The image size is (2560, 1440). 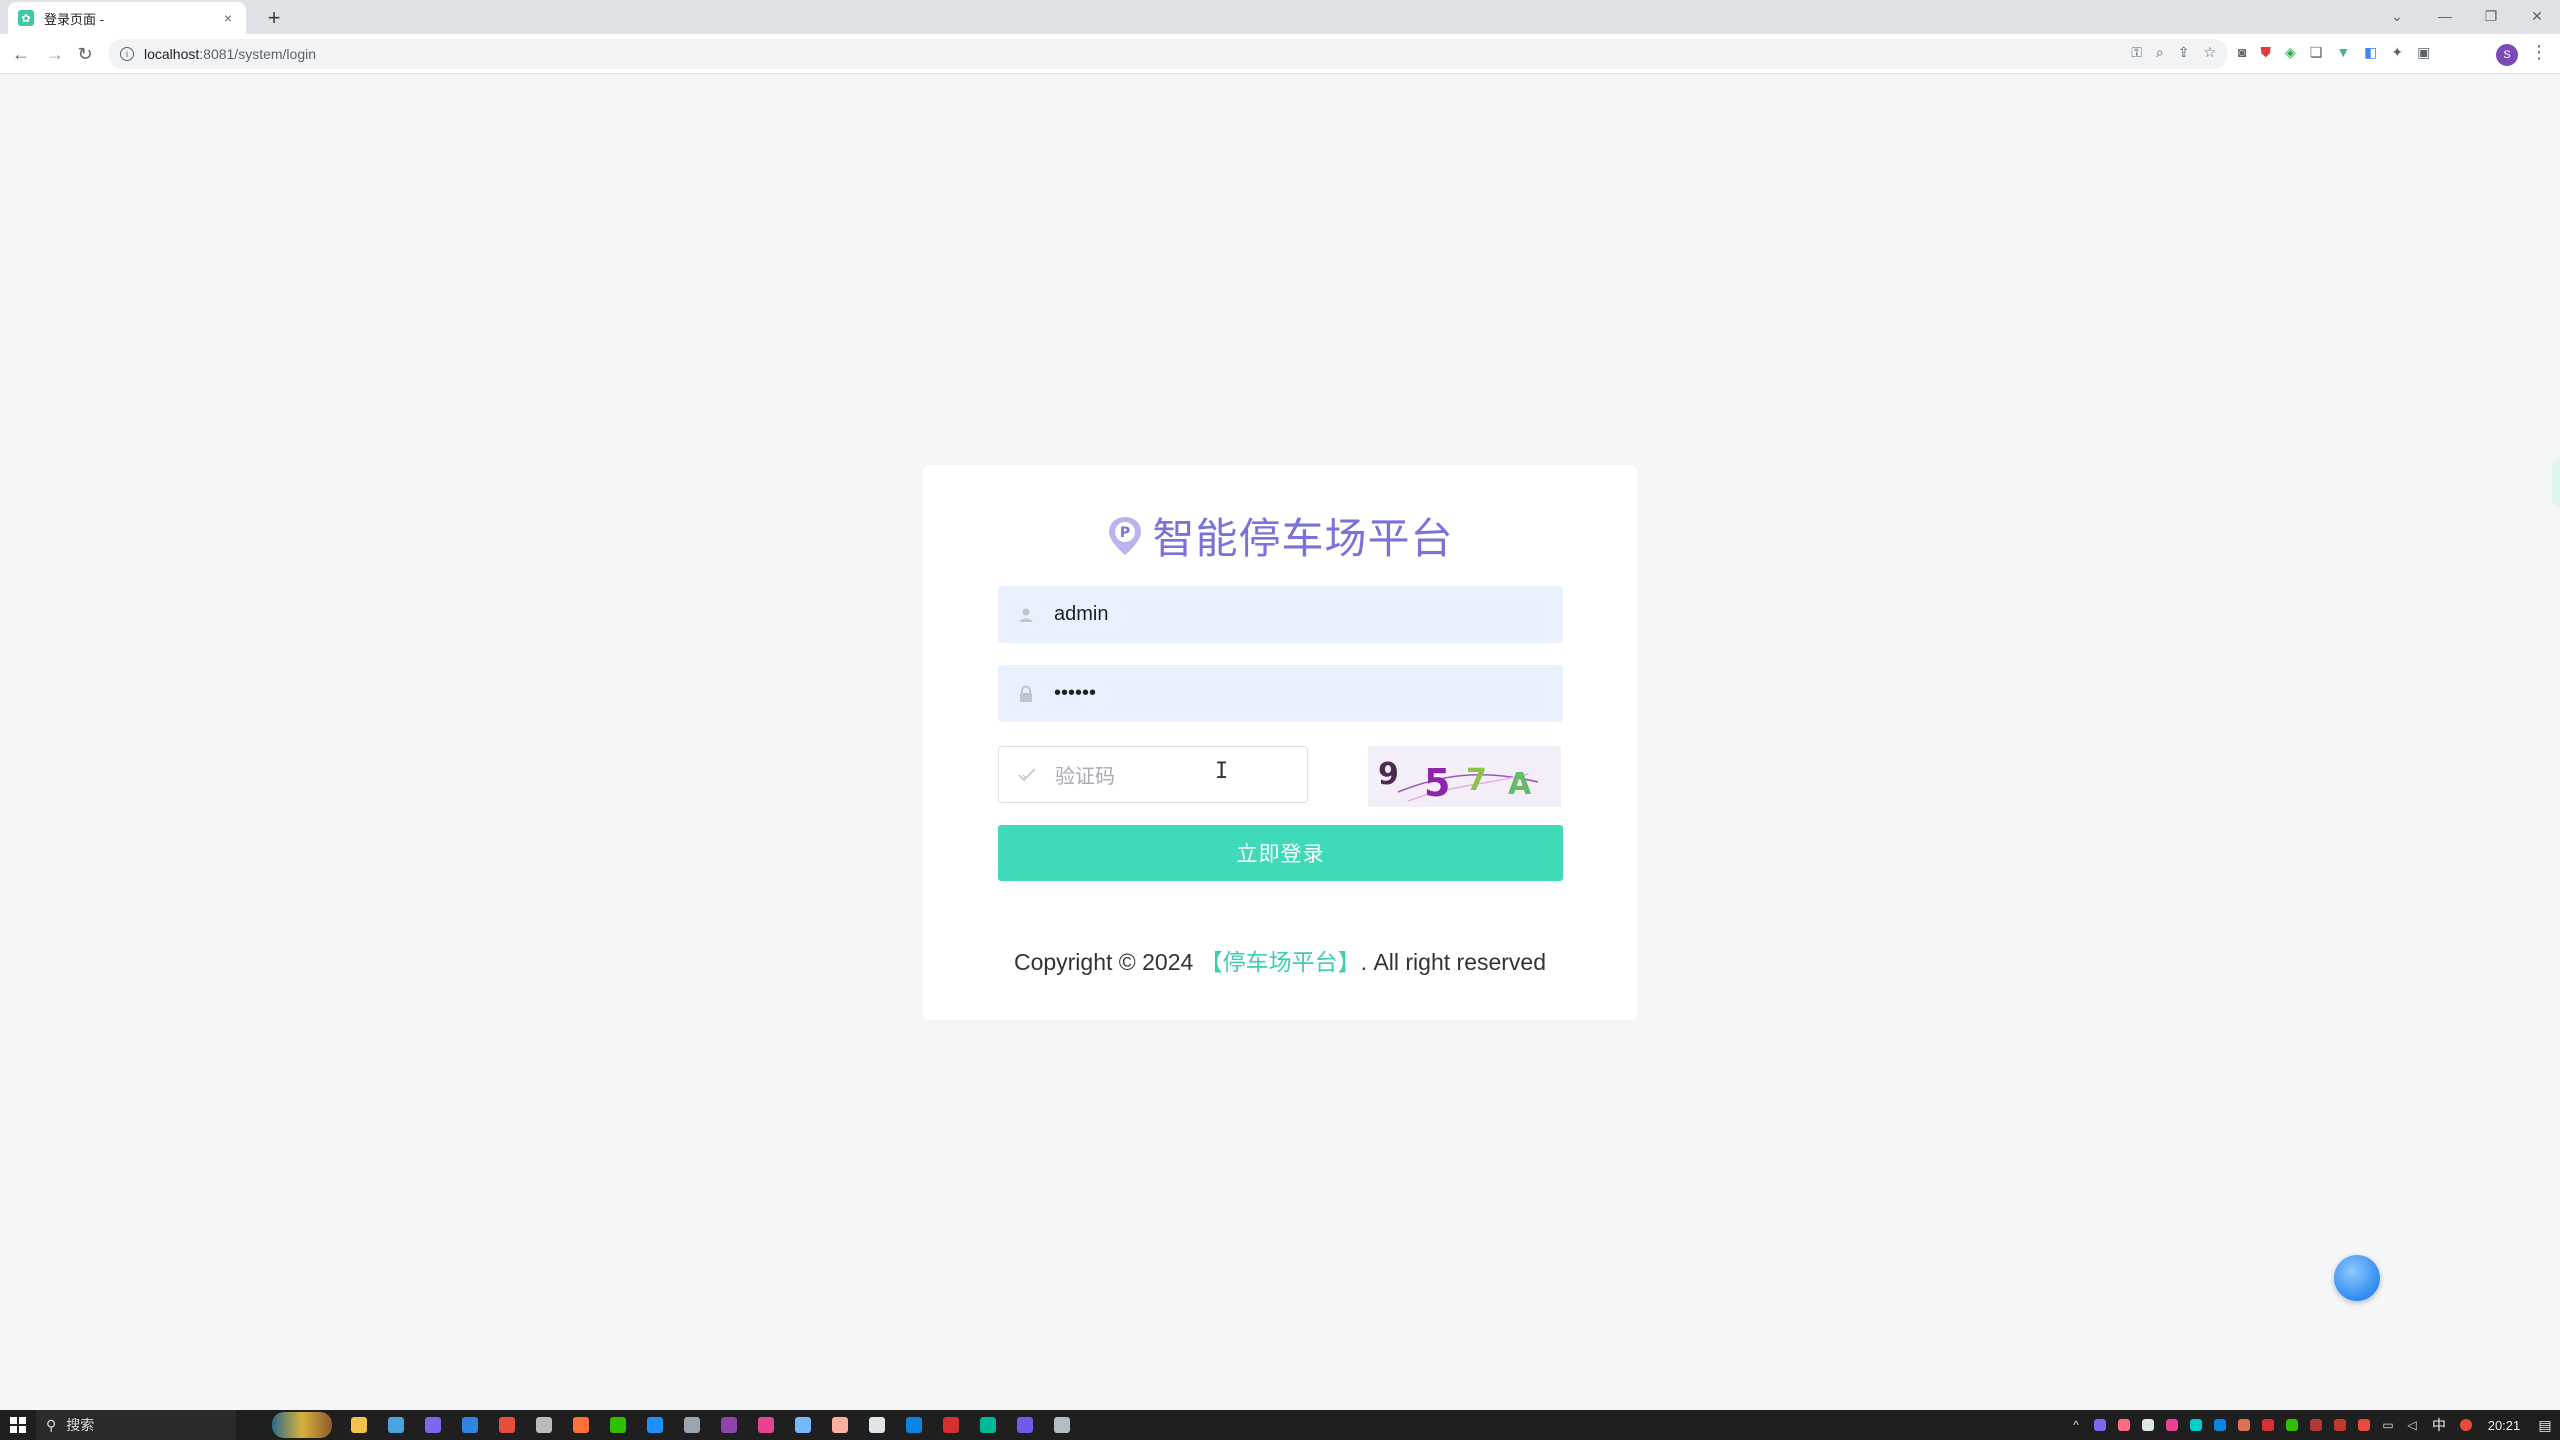 What do you see at coordinates (2244, 1425) in the screenshot?
I see `tray-app-7-icon` at bounding box center [2244, 1425].